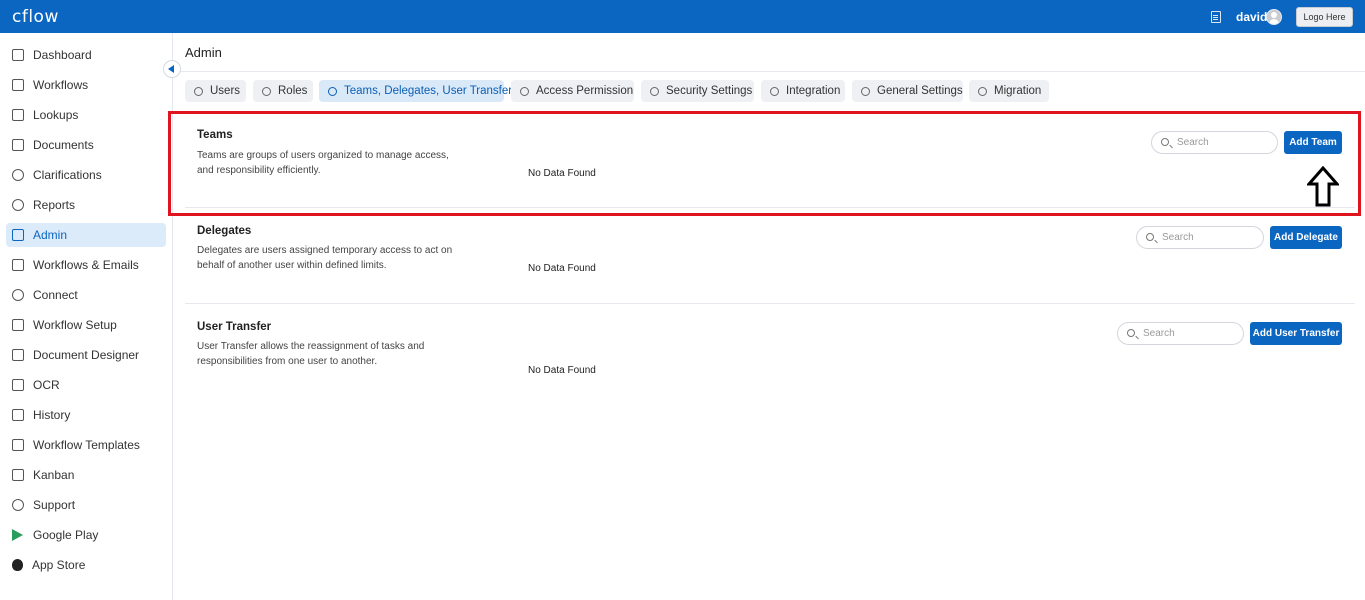 The width and height of the screenshot is (1365, 600). What do you see at coordinates (18, 505) in the screenshot?
I see `support-icon` at bounding box center [18, 505].